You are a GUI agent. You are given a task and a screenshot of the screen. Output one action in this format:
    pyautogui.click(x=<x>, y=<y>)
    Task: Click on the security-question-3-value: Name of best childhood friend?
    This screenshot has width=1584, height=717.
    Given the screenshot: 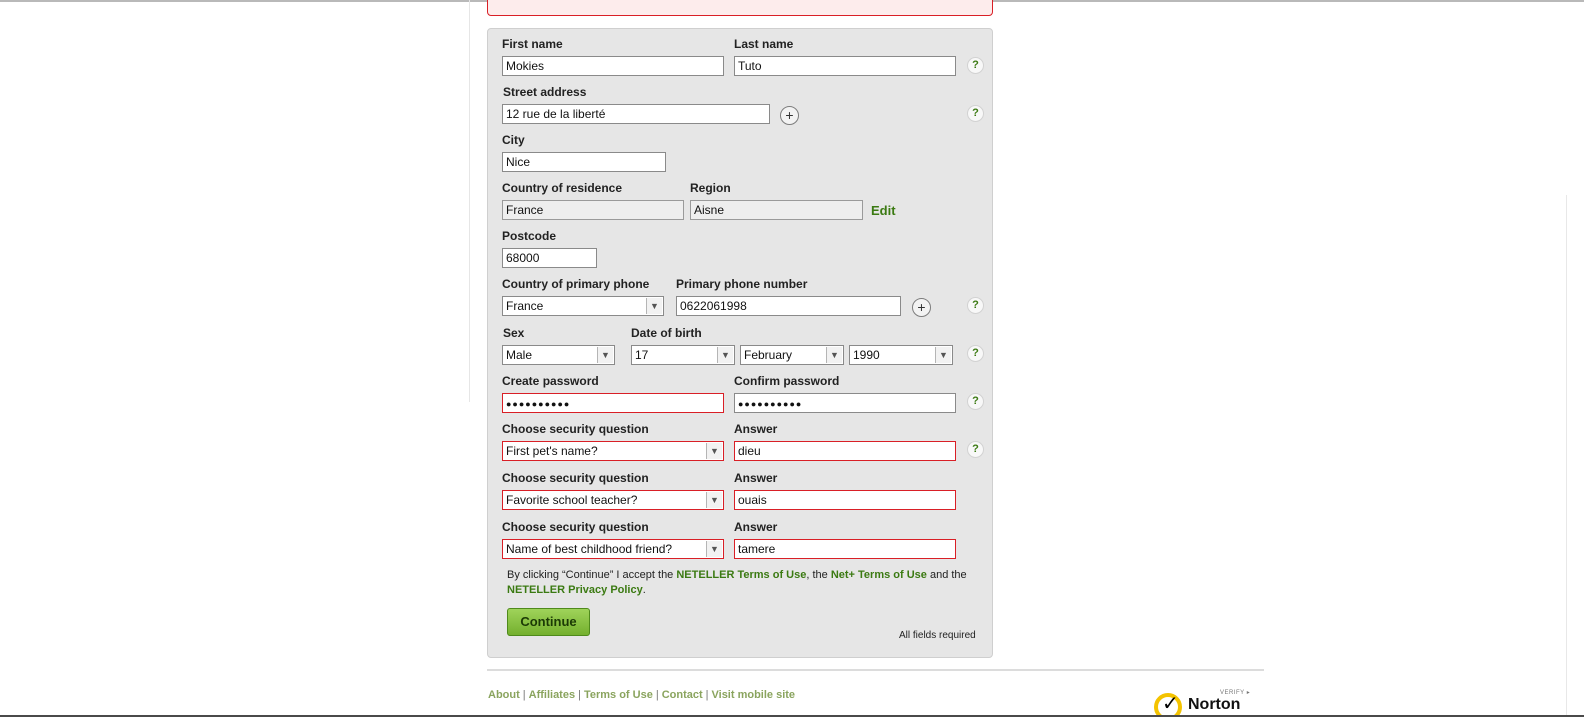 What is the action you would take?
    pyautogui.click(x=589, y=549)
    